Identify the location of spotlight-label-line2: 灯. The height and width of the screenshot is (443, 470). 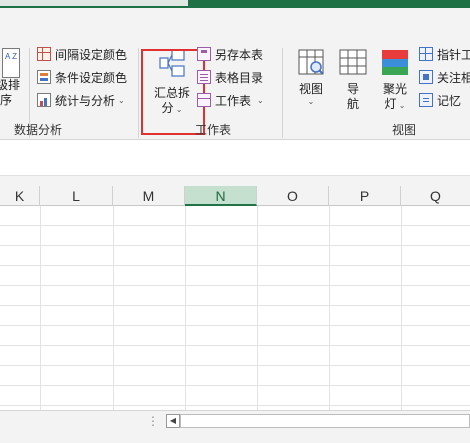
(390, 104).